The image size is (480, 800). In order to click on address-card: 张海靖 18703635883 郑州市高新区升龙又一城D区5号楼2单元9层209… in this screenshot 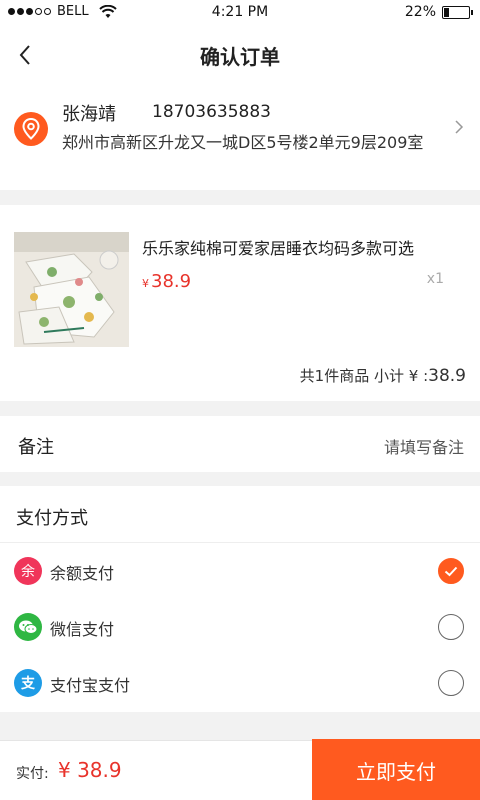, I will do `click(240, 137)`.